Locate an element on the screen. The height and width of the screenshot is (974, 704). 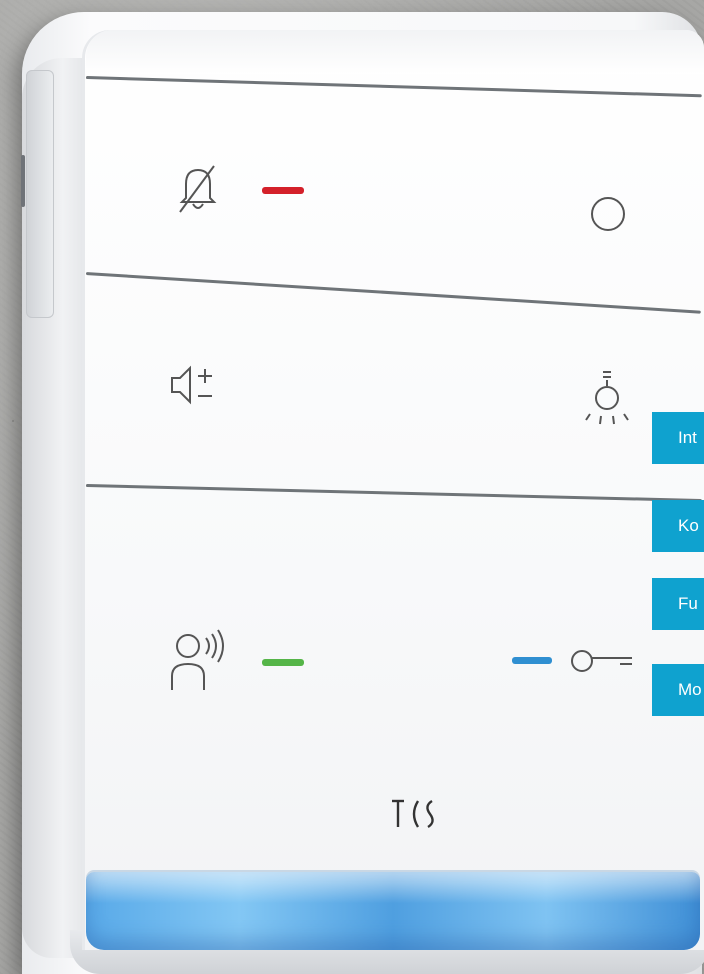
side-tab-3: Fu is located at coordinates (678, 604).